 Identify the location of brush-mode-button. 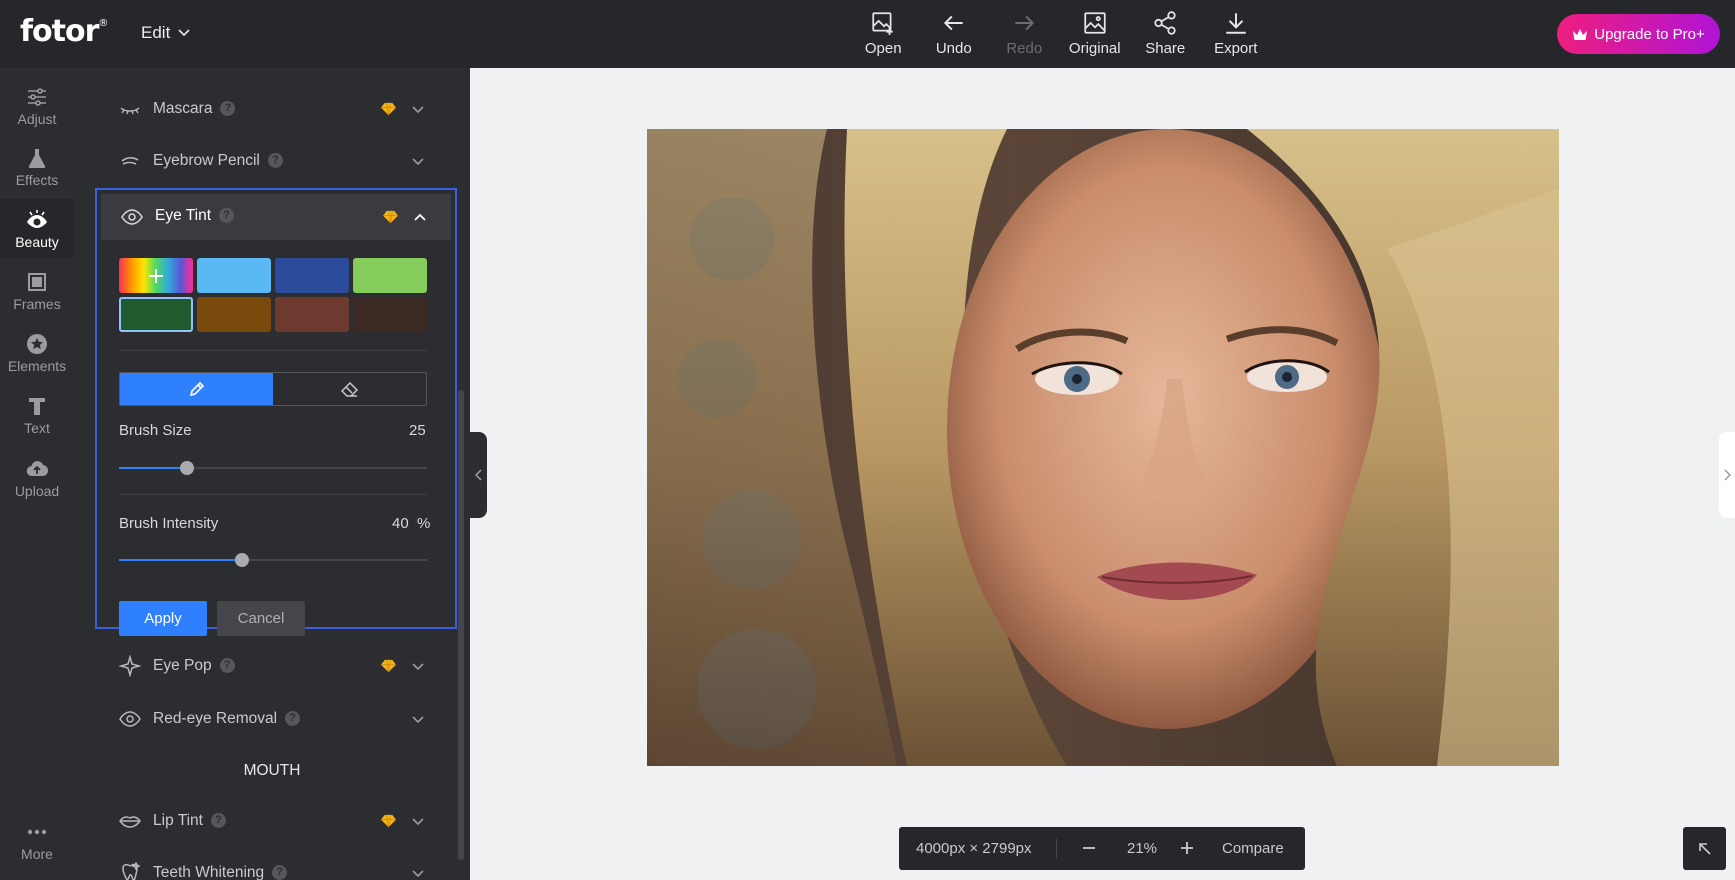
(196, 389).